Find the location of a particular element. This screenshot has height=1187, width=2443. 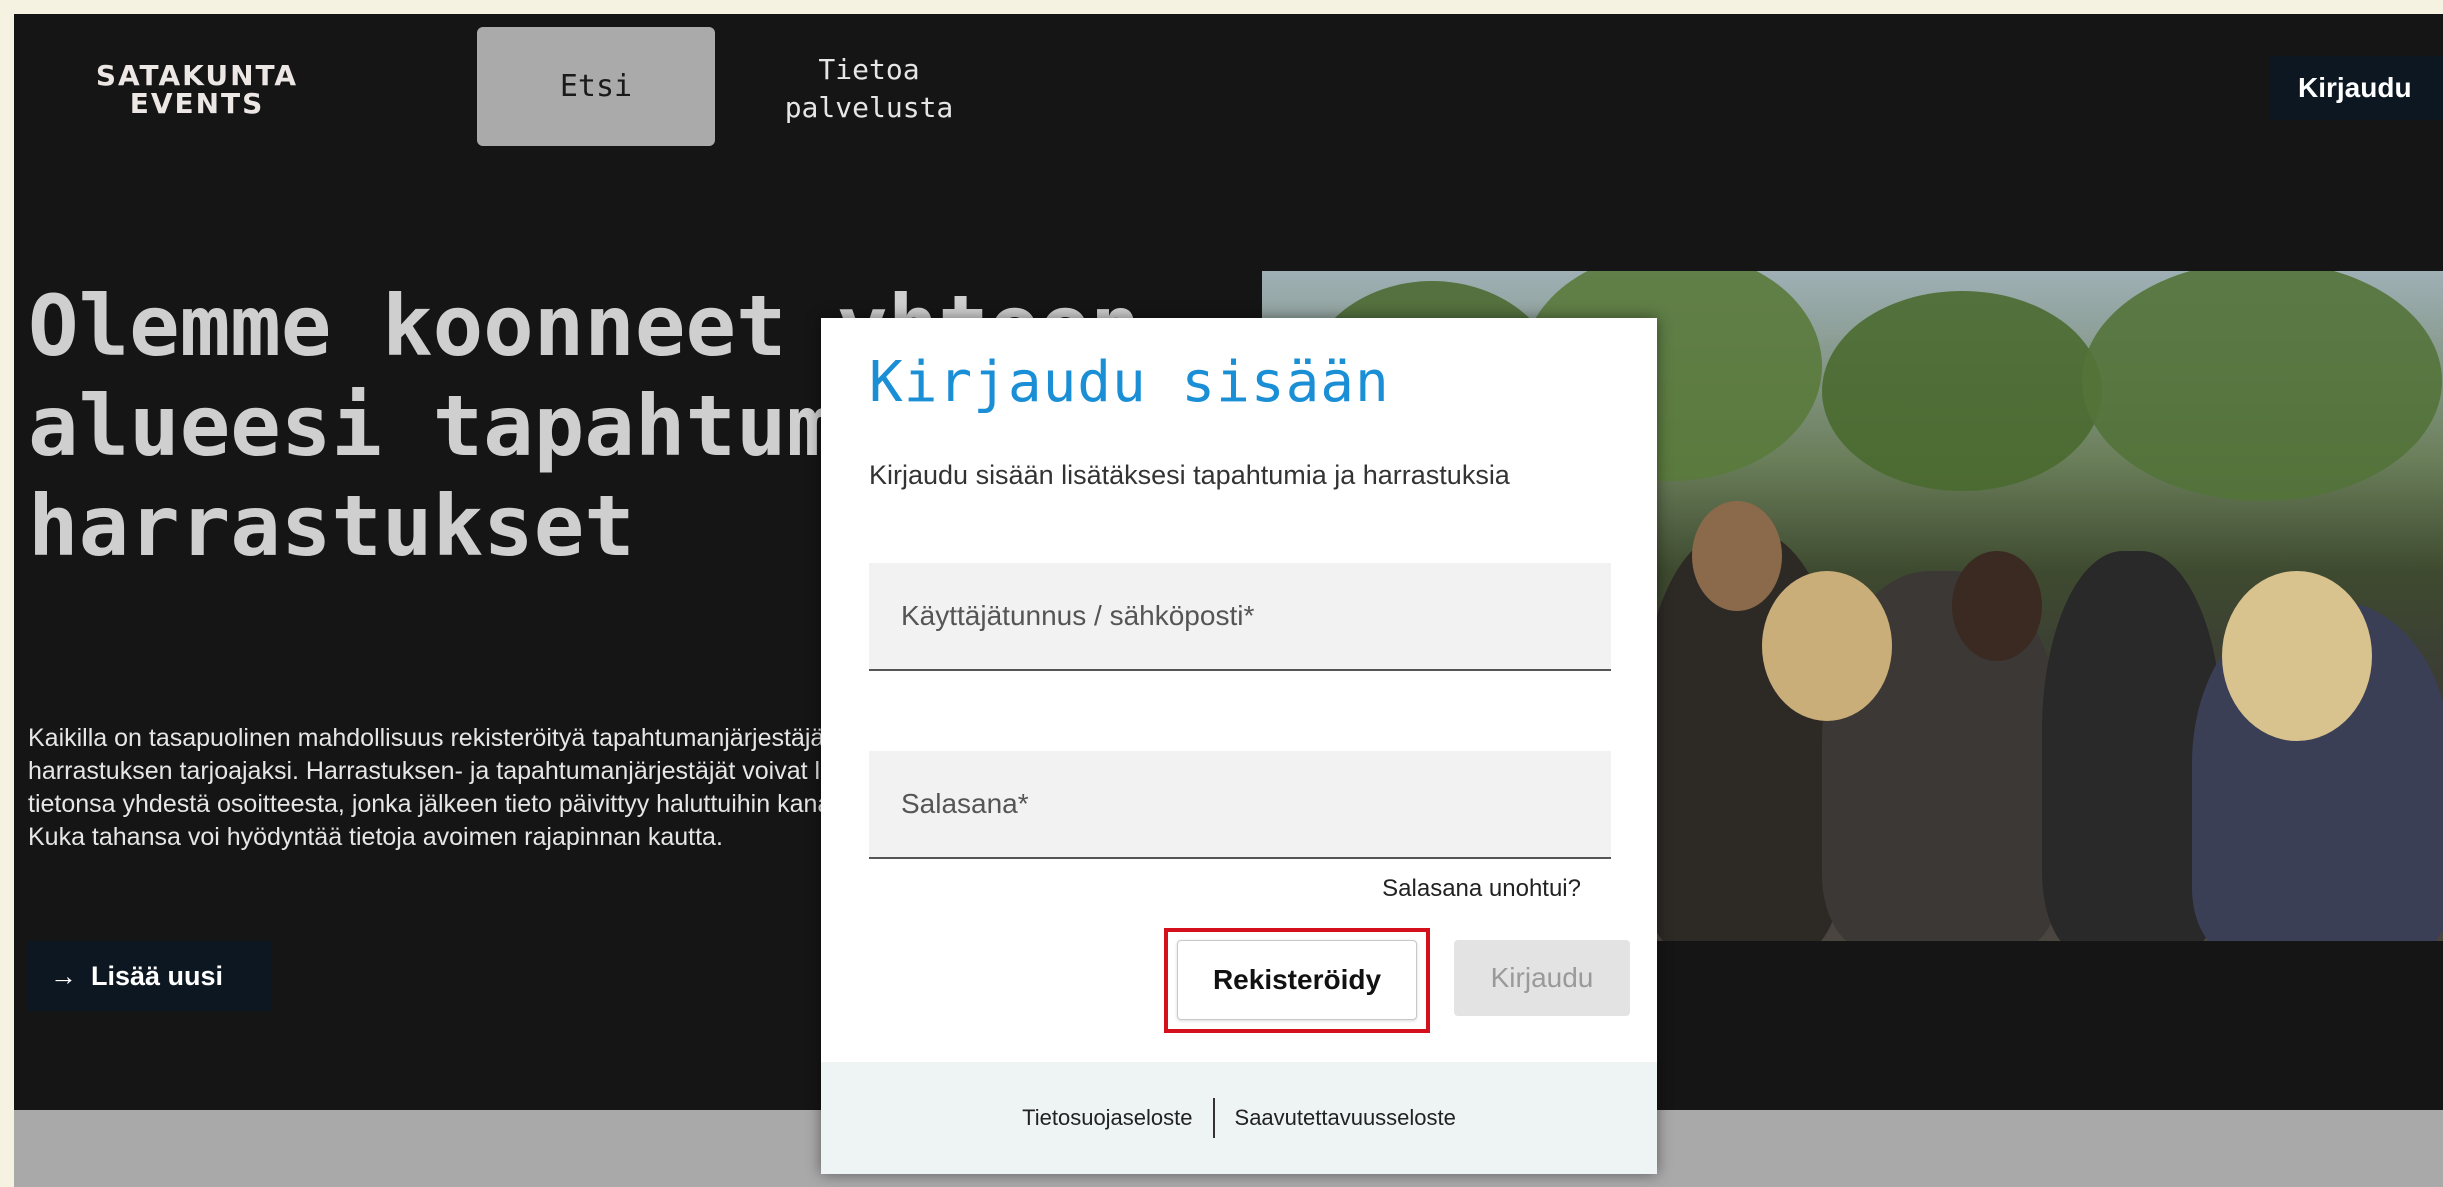

modal-footer: Tietosuojaseloste Saavutettavuusseloste is located at coordinates (1239, 1118).